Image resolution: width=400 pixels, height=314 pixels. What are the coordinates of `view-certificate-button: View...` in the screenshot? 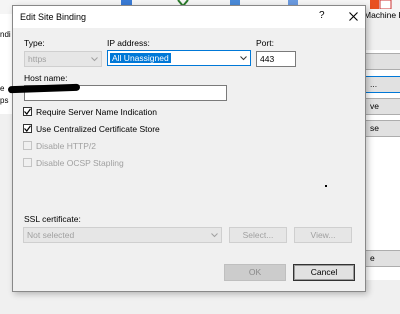 It's located at (323, 235).